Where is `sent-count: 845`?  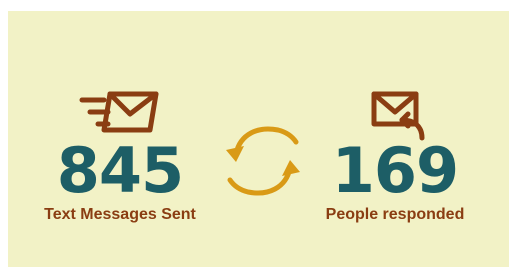 sent-count: 845 is located at coordinates (120, 170).